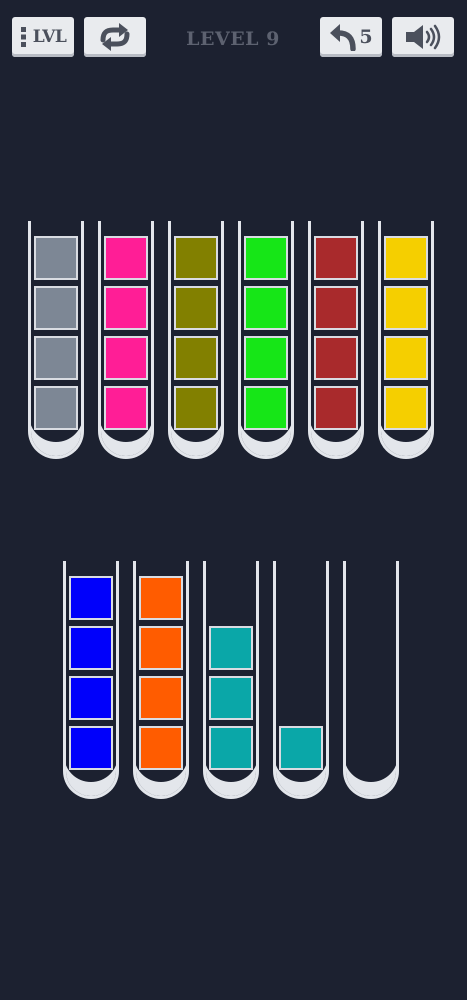 The height and width of the screenshot is (1000, 467). Describe the element at coordinates (366, 37) in the screenshot. I see `undo-count: 5` at that location.